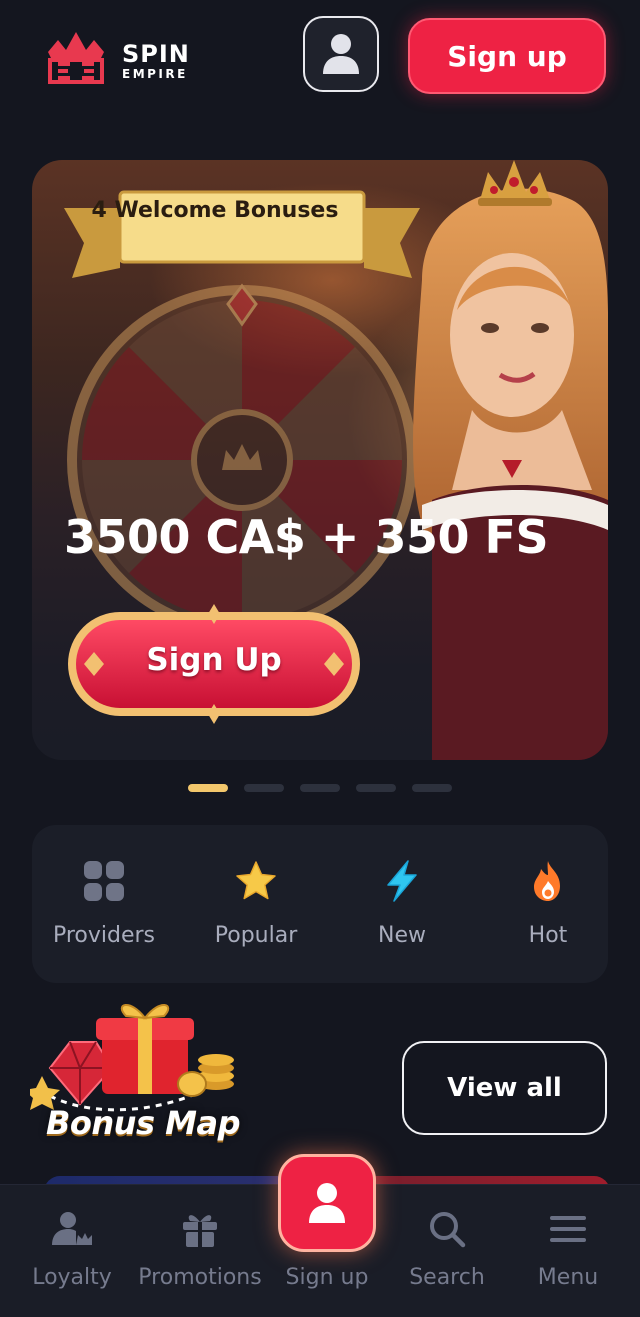 The image size is (640, 1317). I want to click on nav-label: Menu, so click(568, 1277).